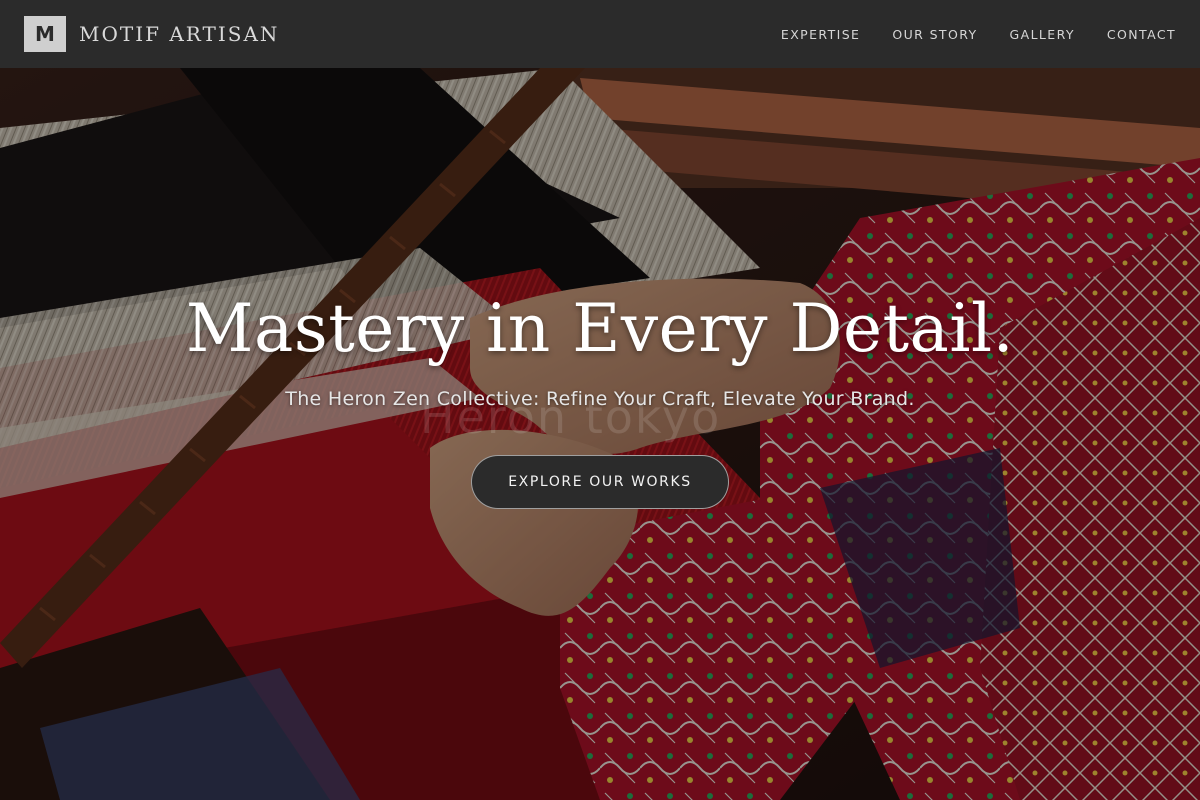 The width and height of the screenshot is (1200, 800). What do you see at coordinates (1141, 34) in the screenshot?
I see `nav-item-contact: CONTACT` at bounding box center [1141, 34].